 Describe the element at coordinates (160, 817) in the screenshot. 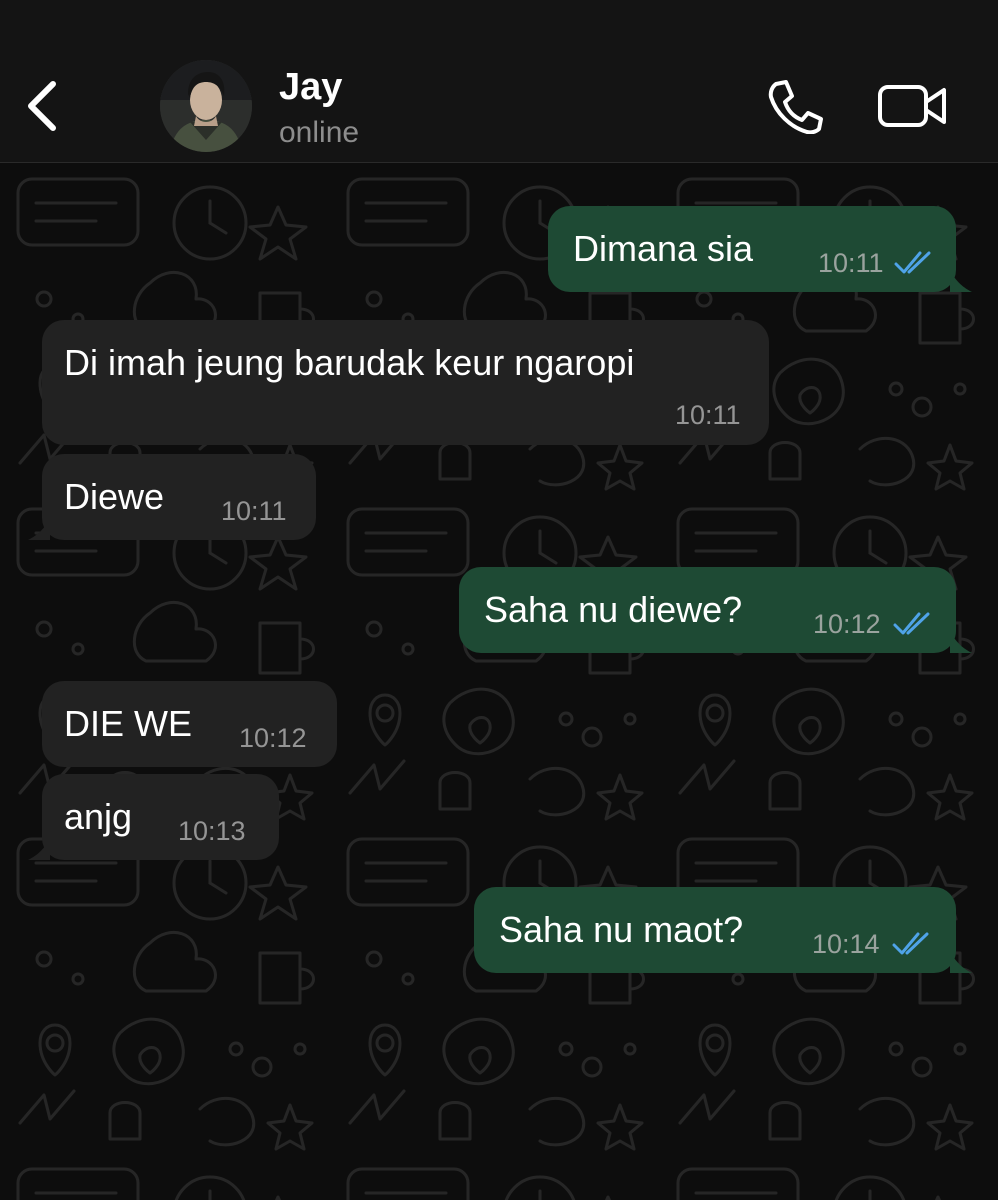

I see `message-incoming: anjg 10:13` at that location.